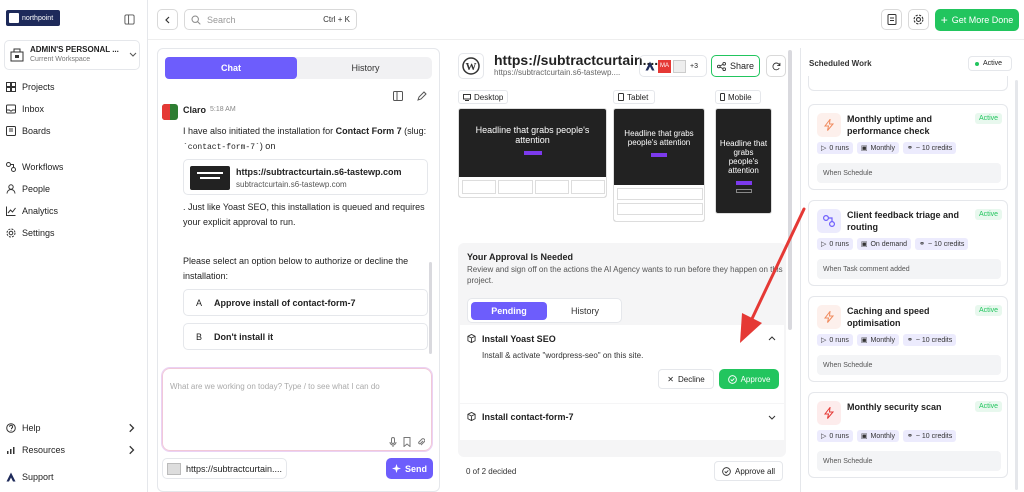  What do you see at coordinates (422, 96) in the screenshot?
I see `edit-icon` at bounding box center [422, 96].